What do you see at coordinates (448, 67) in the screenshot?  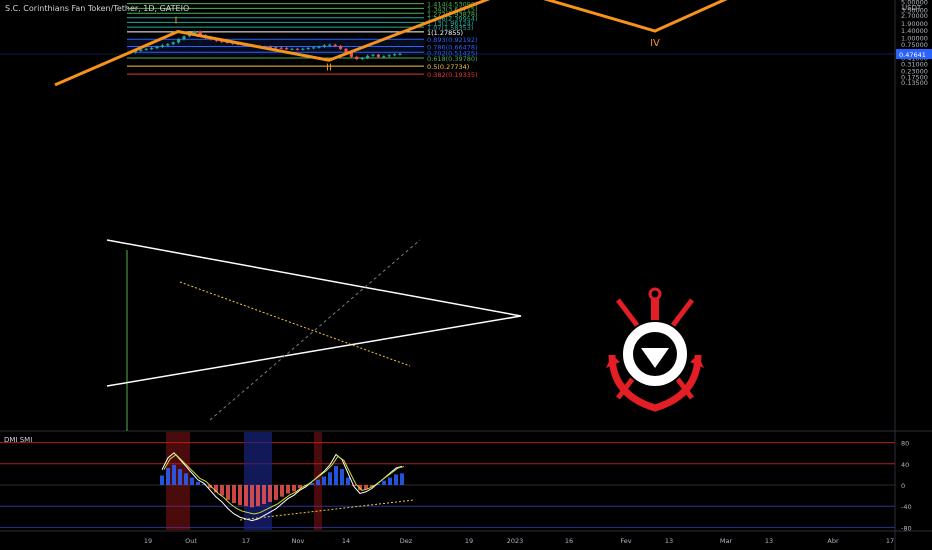 I see `fib-level-label: 0.5(0.27734)` at bounding box center [448, 67].